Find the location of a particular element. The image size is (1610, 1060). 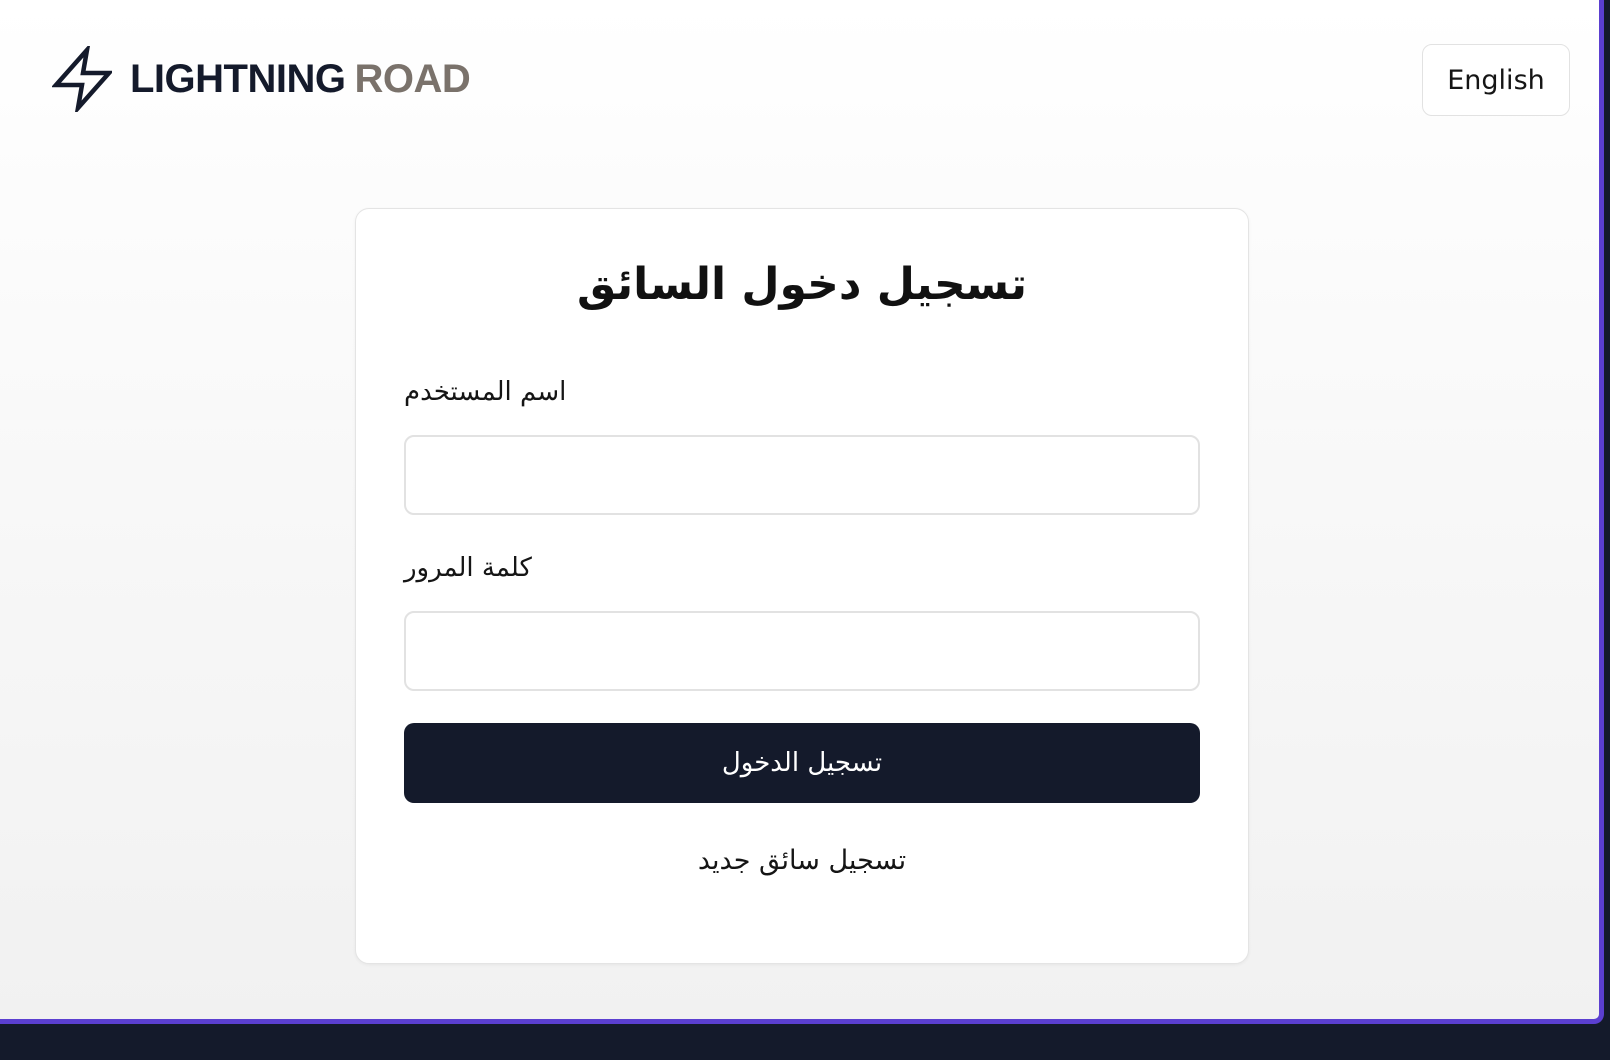

brand-name: LIGHTNING ROAD is located at coordinates (300, 79).